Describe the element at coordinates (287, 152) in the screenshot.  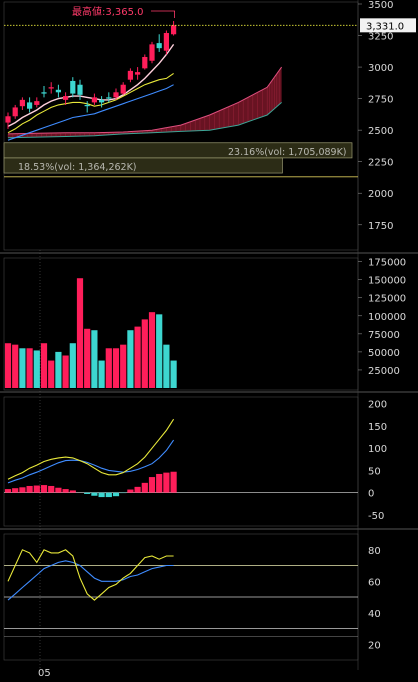
I see `volume-profile-label: 23.16%(vol: 1,705,089K)` at that location.